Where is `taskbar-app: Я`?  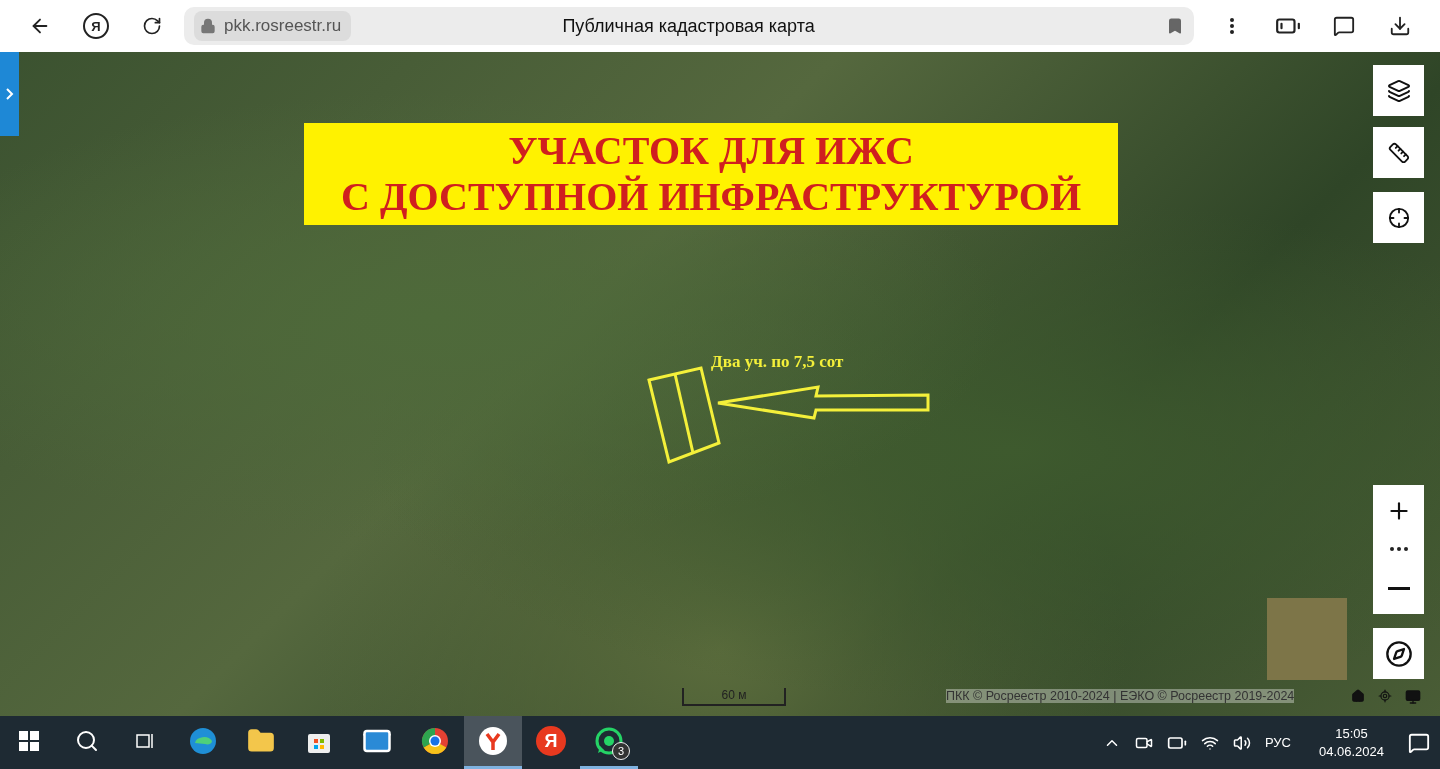 taskbar-app: Я is located at coordinates (551, 742).